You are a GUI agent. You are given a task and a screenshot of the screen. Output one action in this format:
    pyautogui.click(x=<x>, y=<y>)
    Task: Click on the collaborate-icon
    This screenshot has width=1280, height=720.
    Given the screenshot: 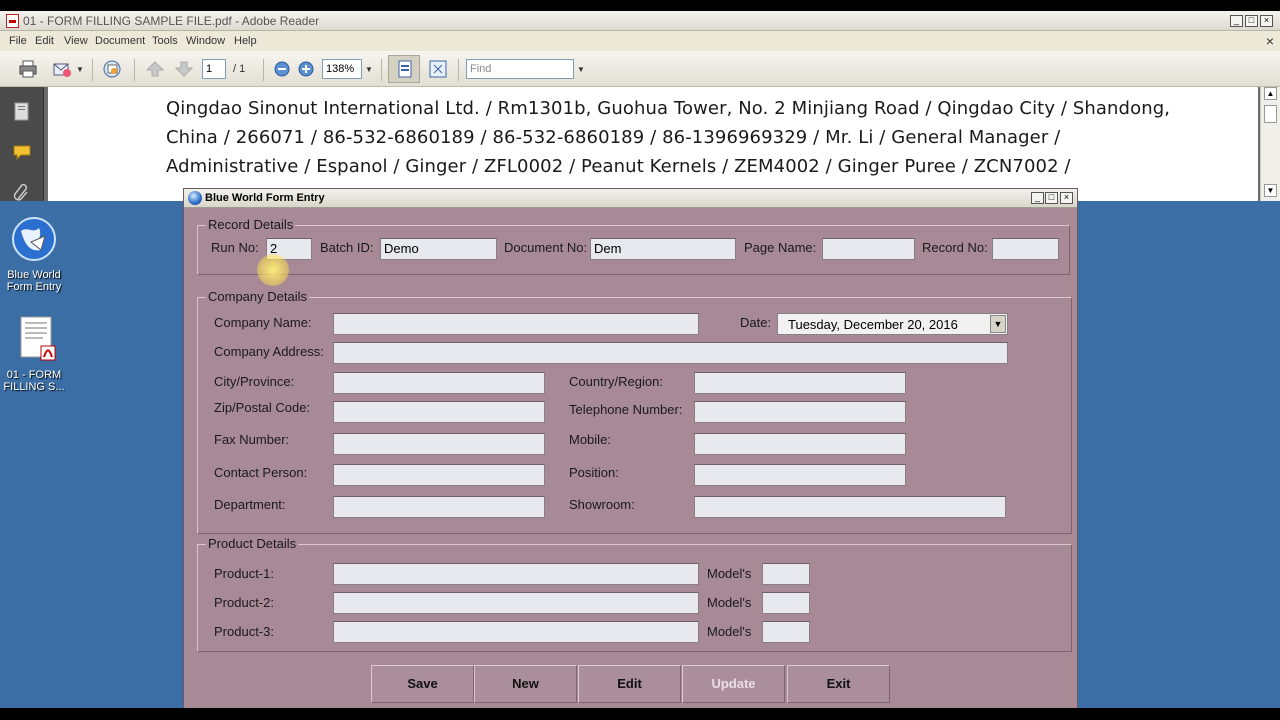 What is the action you would take?
    pyautogui.click(x=112, y=69)
    